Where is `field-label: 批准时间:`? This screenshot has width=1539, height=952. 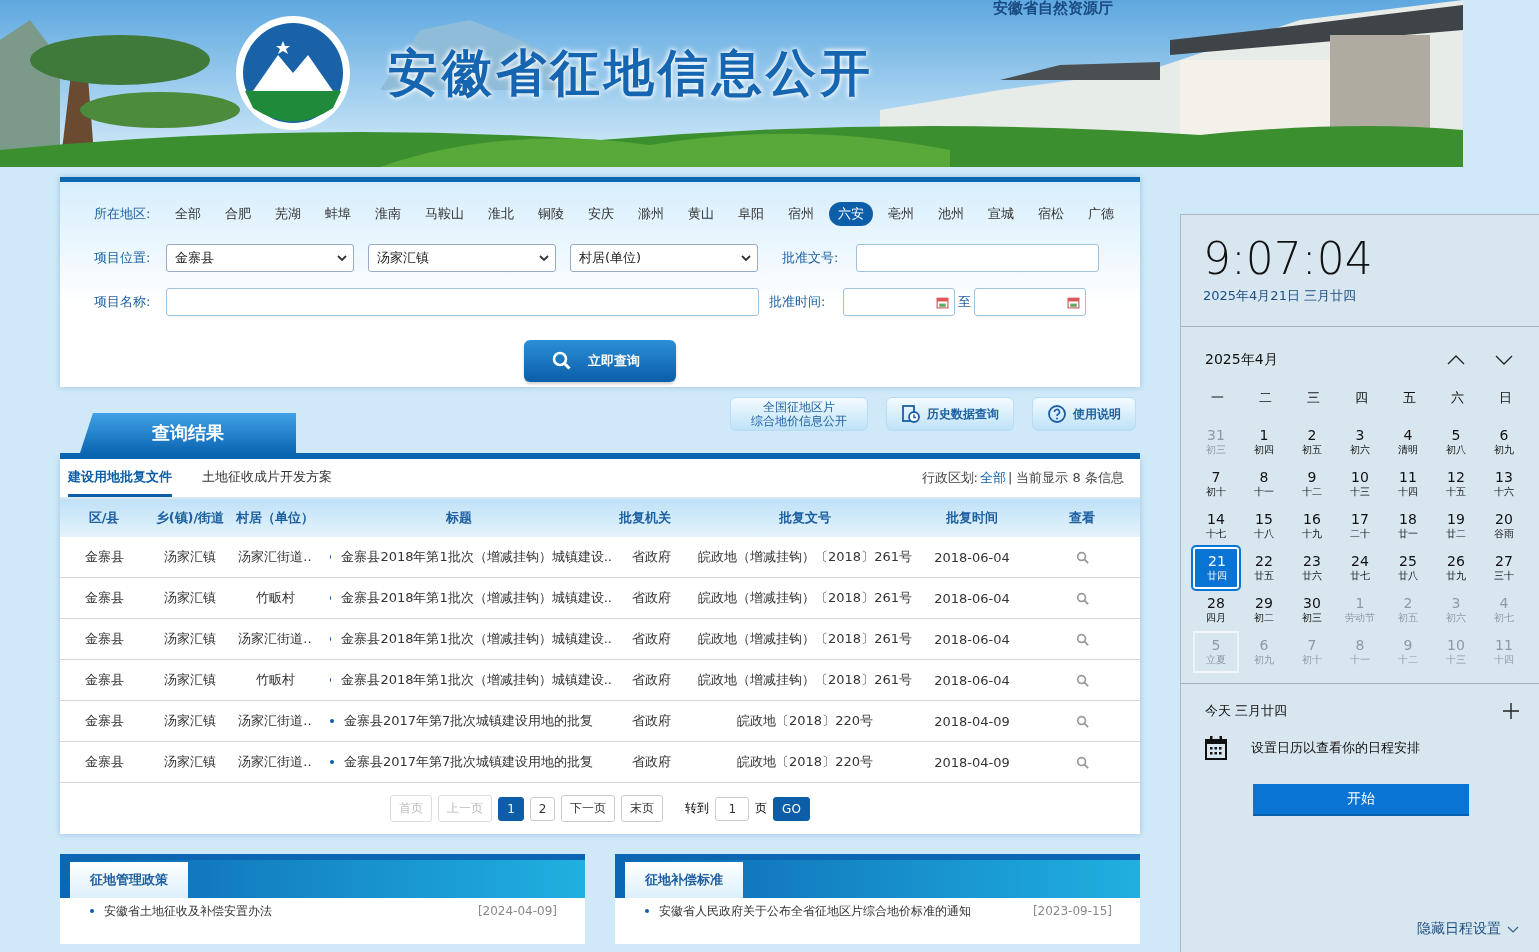
field-label: 批准时间: is located at coordinates (798, 302).